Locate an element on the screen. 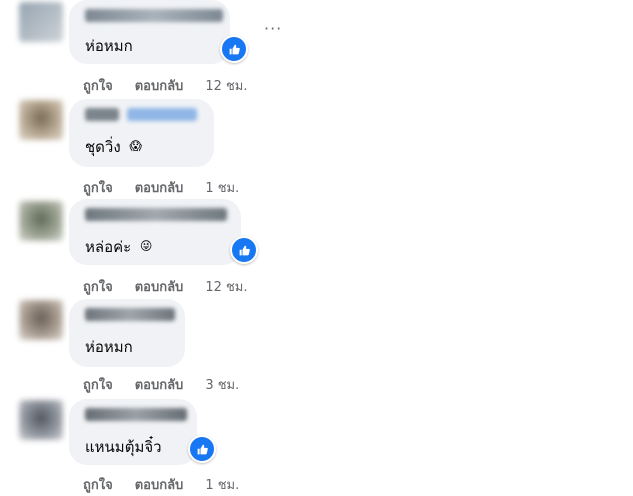  comment-text: หล่อค่ะ 😜 is located at coordinates (120, 247).